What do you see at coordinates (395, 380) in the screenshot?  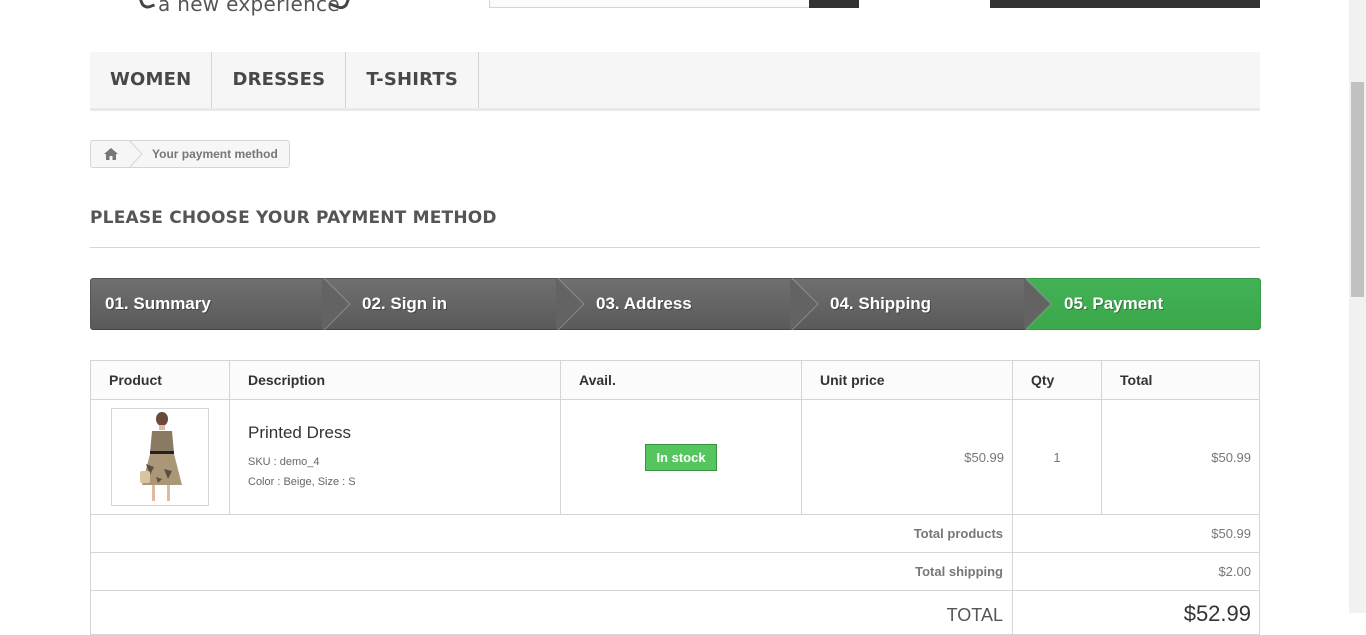 I see `col-description: Description` at bounding box center [395, 380].